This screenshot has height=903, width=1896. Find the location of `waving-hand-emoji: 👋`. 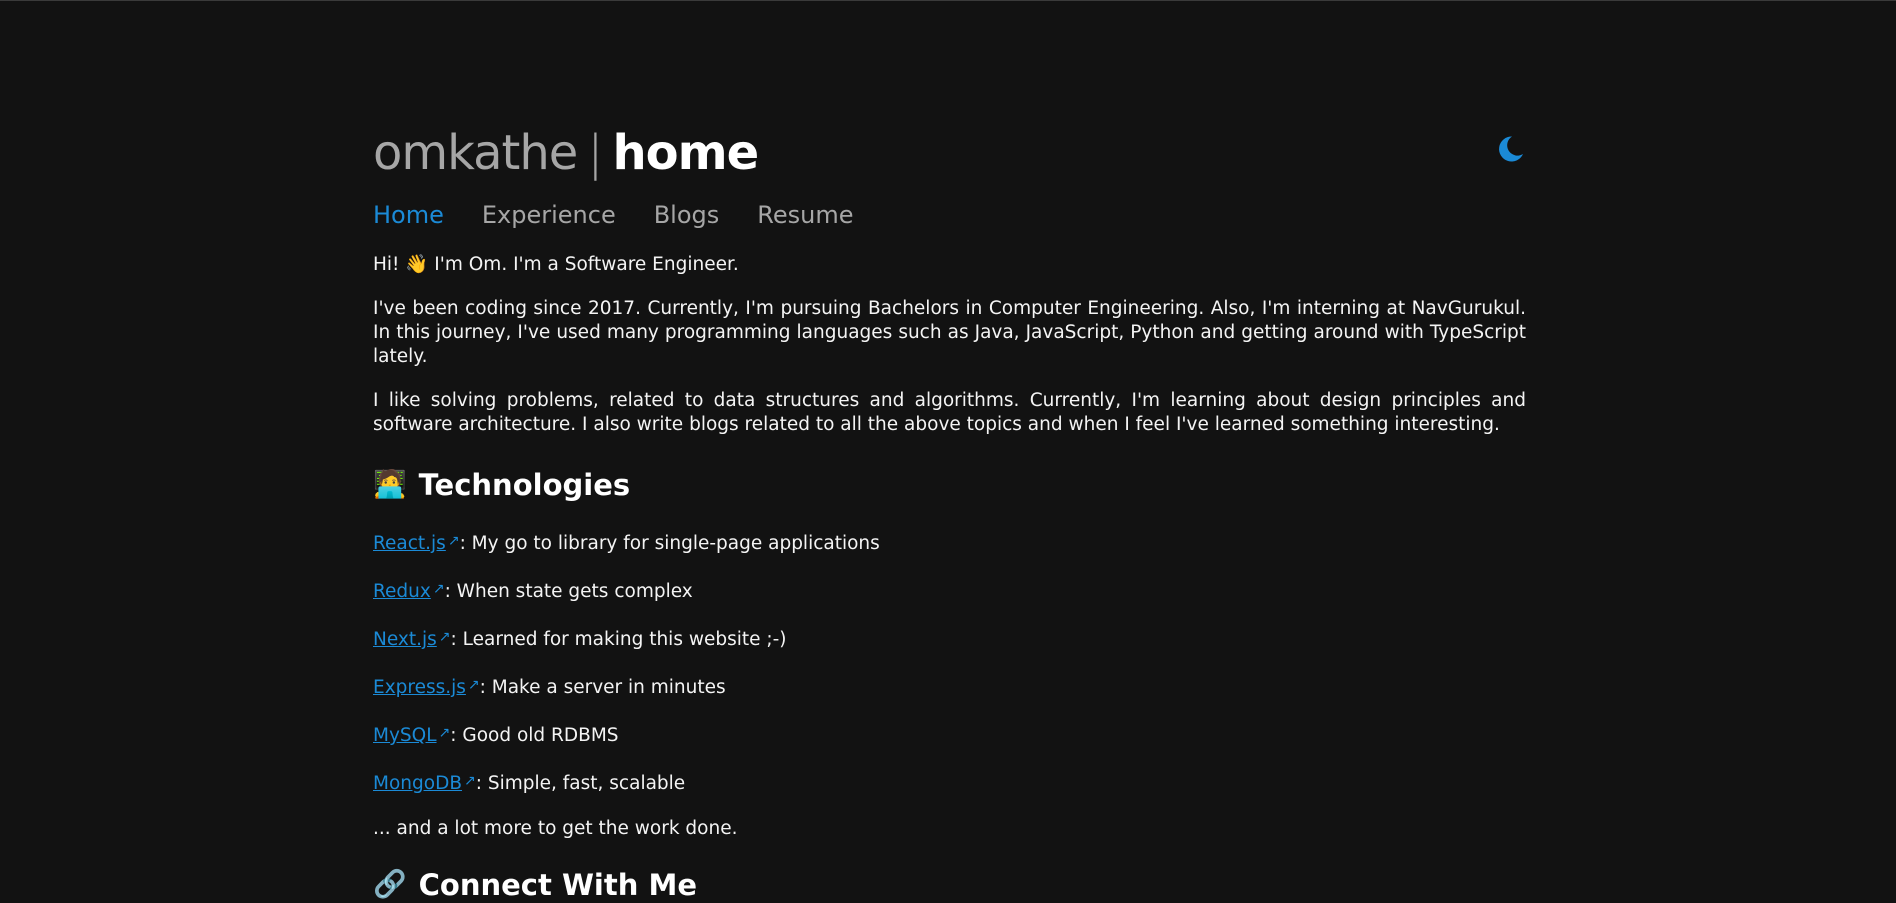

waving-hand-emoji: 👋 is located at coordinates (417, 264).